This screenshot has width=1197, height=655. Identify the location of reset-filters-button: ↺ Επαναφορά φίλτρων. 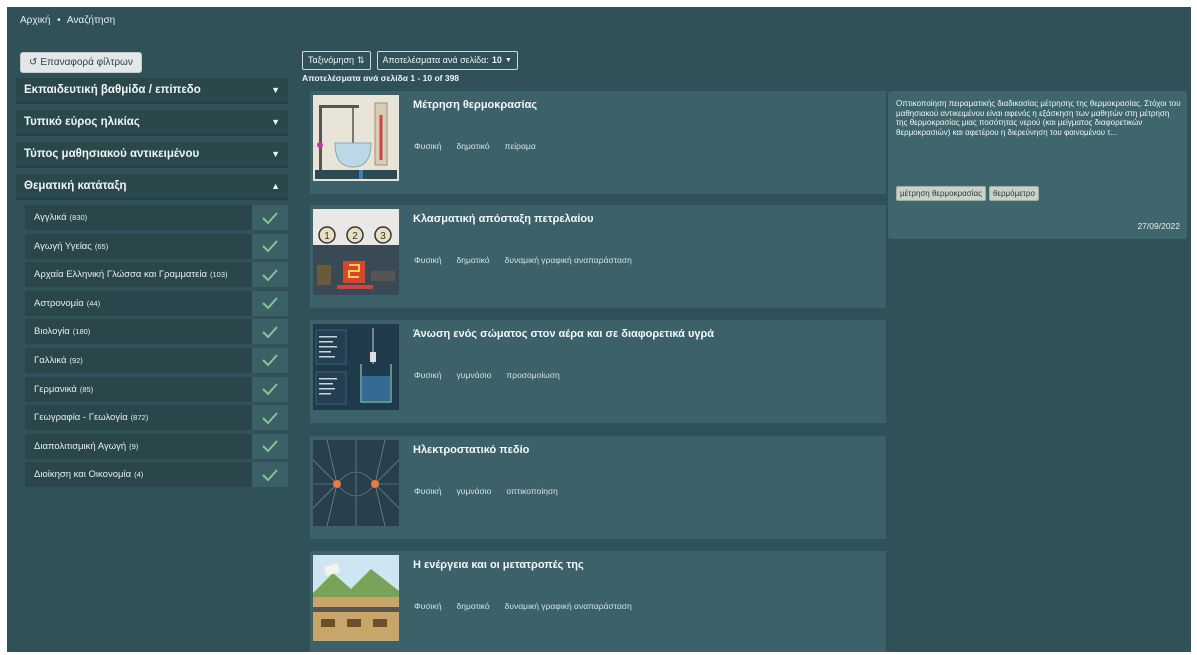
(81, 62).